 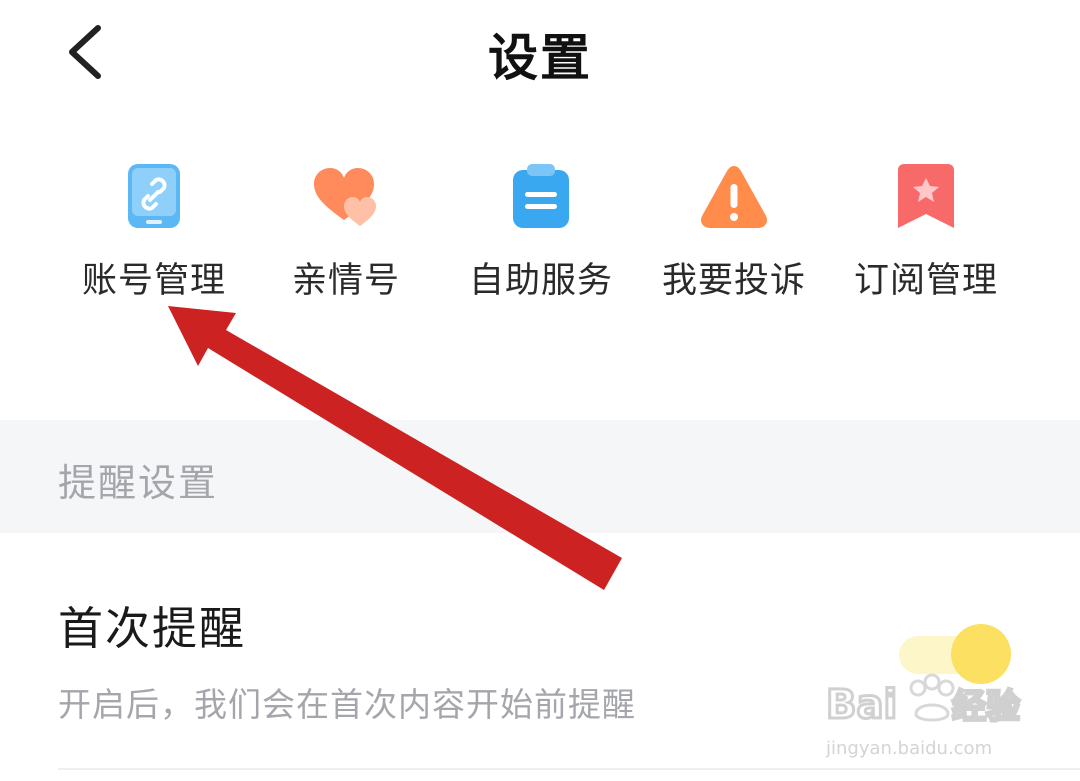 What do you see at coordinates (734, 230) in the screenshot?
I see `shortcut-complaint: 我要投诉` at bounding box center [734, 230].